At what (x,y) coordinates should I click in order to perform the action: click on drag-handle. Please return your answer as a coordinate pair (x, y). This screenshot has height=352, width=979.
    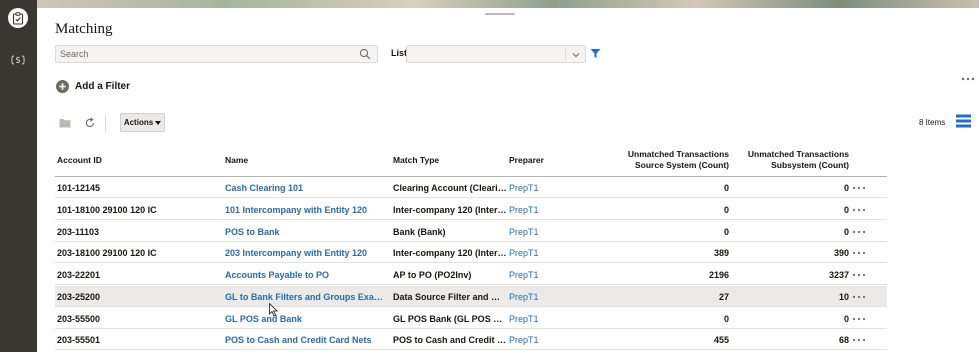
    Looking at the image, I should click on (500, 14).